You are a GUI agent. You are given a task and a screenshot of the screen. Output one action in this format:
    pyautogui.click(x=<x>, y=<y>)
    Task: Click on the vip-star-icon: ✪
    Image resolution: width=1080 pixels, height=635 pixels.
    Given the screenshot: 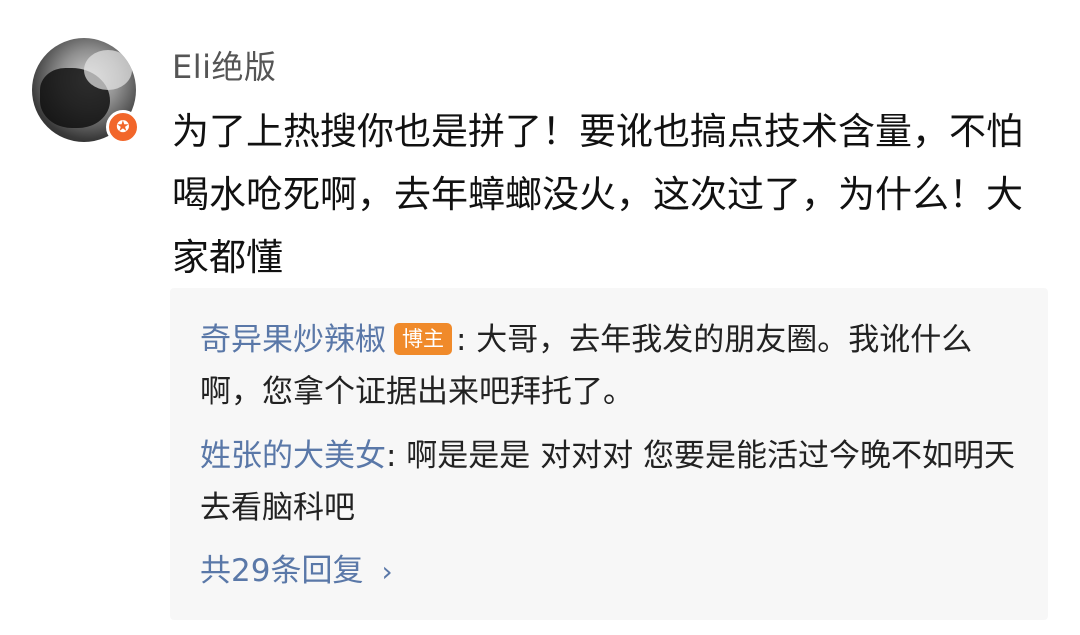 What is the action you would take?
    pyautogui.click(x=123, y=127)
    